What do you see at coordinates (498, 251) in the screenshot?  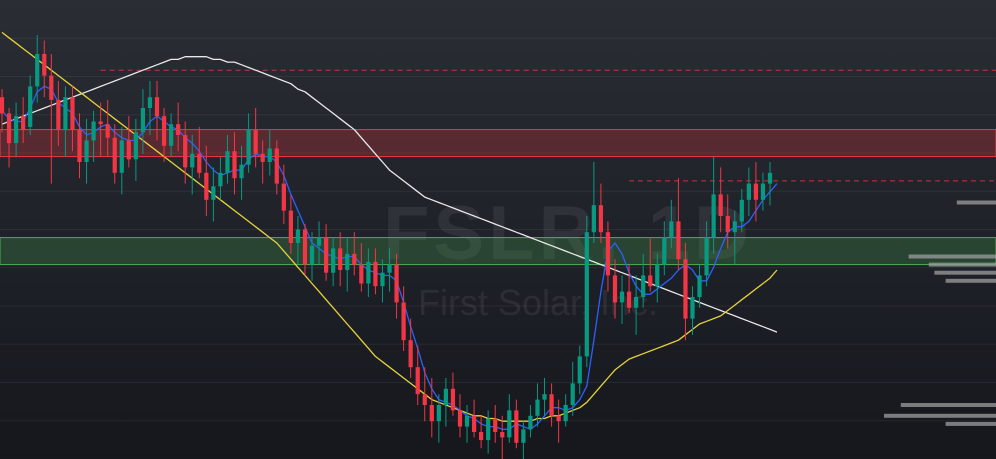 I see `support-zone` at bounding box center [498, 251].